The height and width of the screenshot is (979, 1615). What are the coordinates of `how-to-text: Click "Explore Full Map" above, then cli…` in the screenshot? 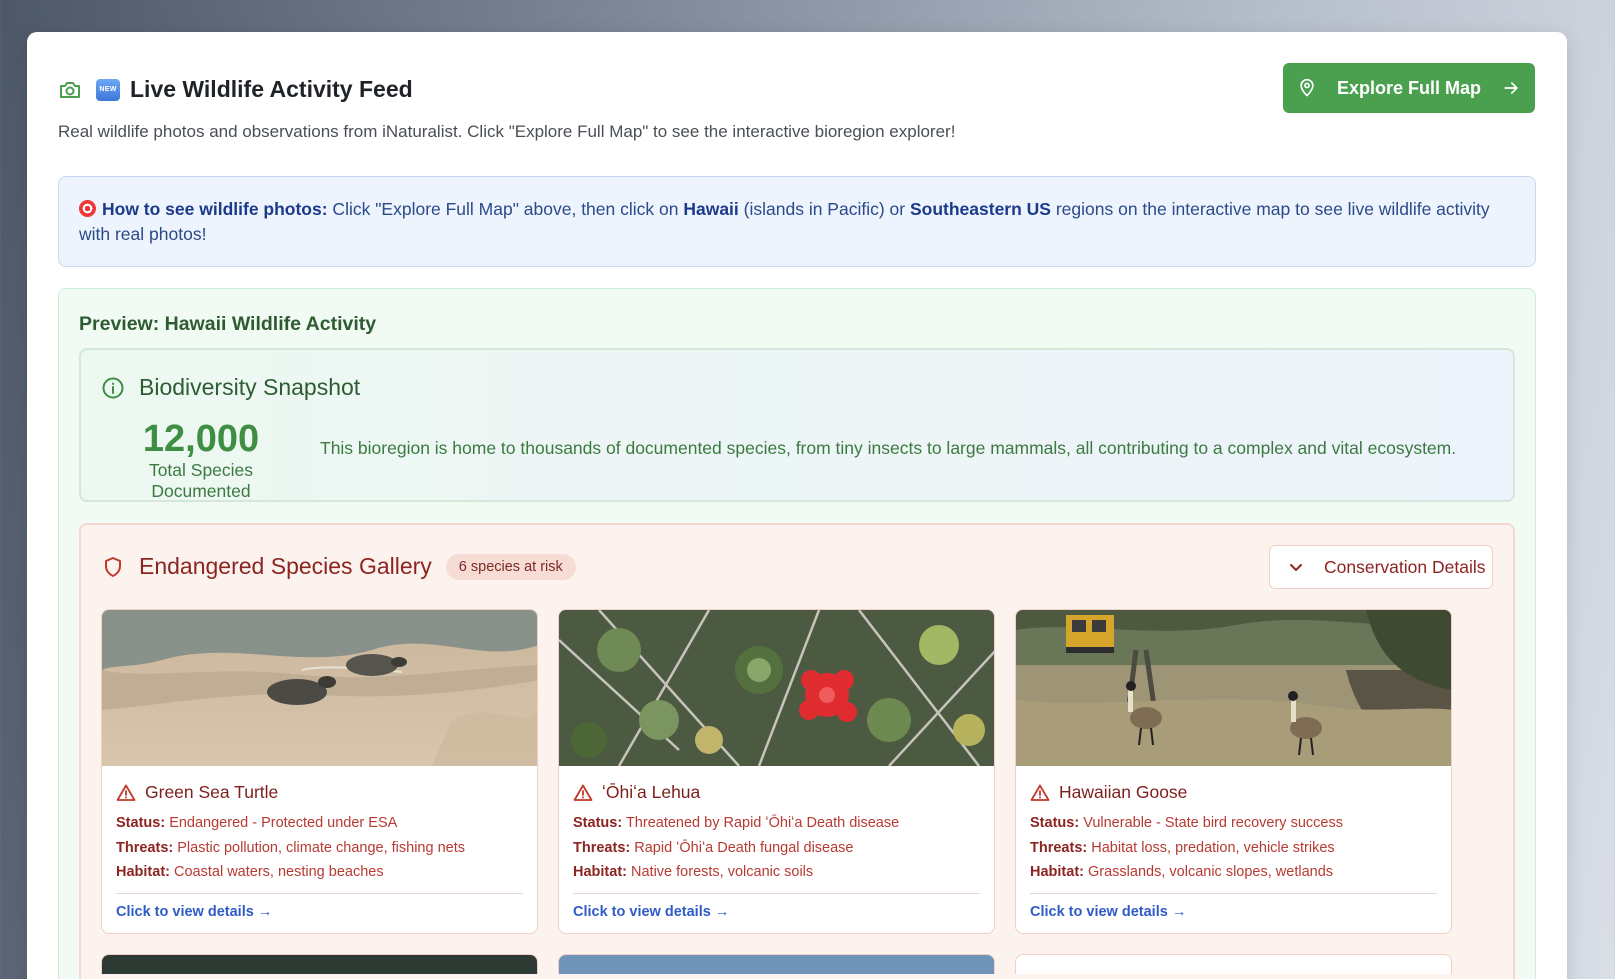 It's located at (505, 209).